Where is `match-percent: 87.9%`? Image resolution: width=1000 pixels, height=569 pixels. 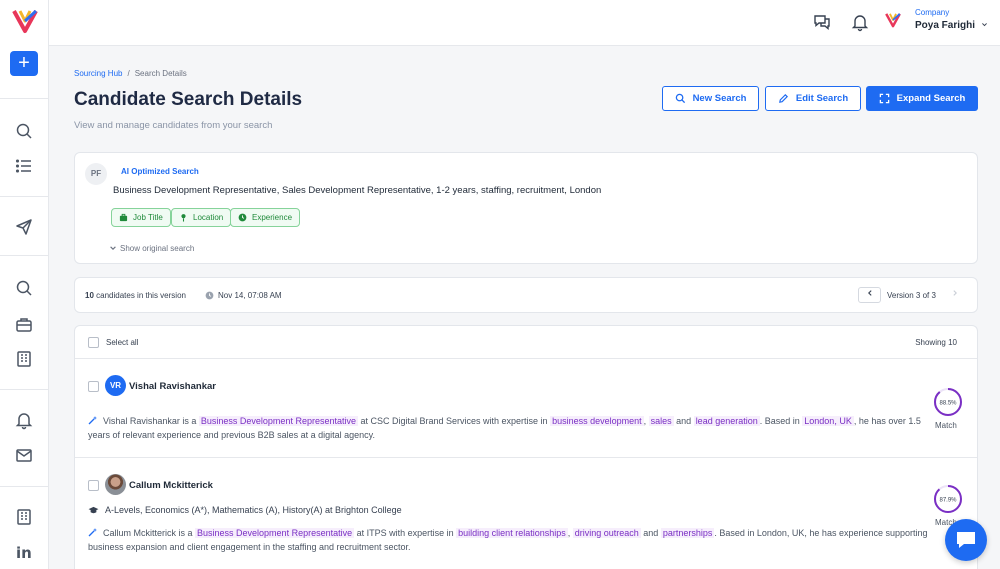 match-percent: 87.9% is located at coordinates (948, 501).